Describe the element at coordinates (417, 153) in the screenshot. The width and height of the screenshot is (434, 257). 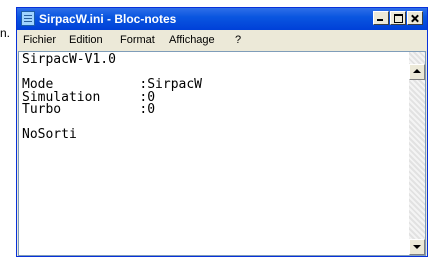
I see `vertical-scrollbar` at that location.